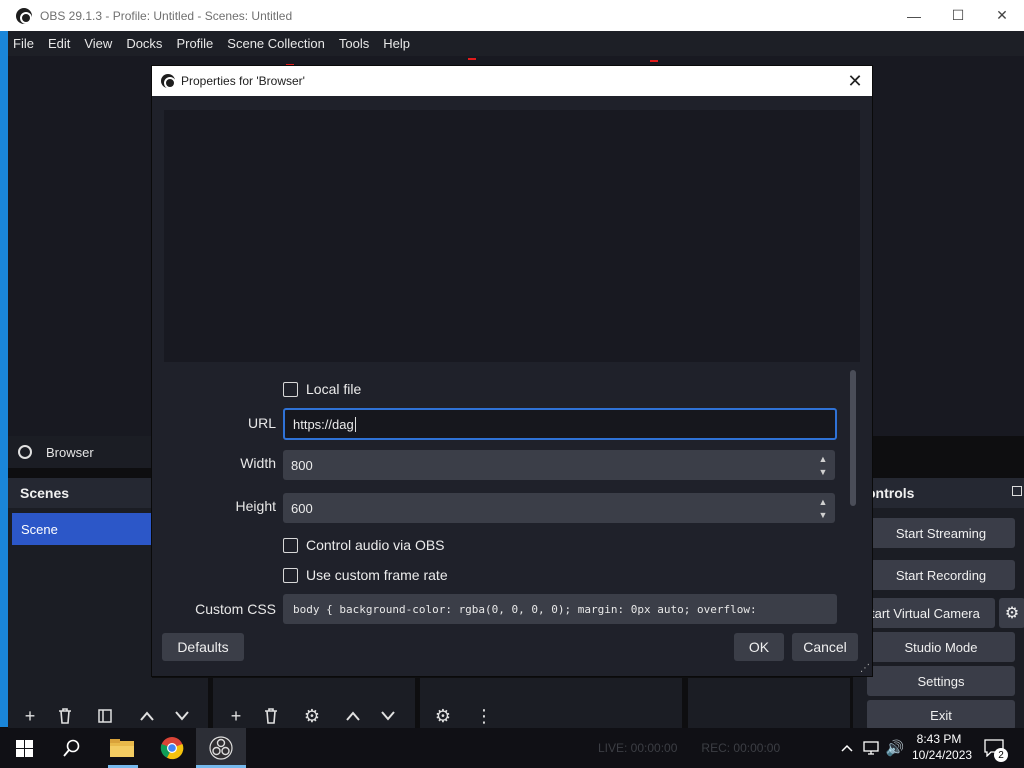 Image resolution: width=1024 pixels, height=768 pixels. What do you see at coordinates (871, 748) in the screenshot?
I see `network-icon` at bounding box center [871, 748].